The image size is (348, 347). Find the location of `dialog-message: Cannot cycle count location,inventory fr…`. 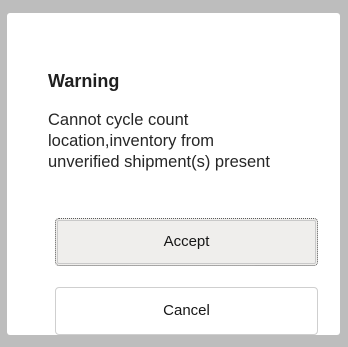

dialog-message: Cannot cycle count location,inventory fr… is located at coordinates (159, 141).